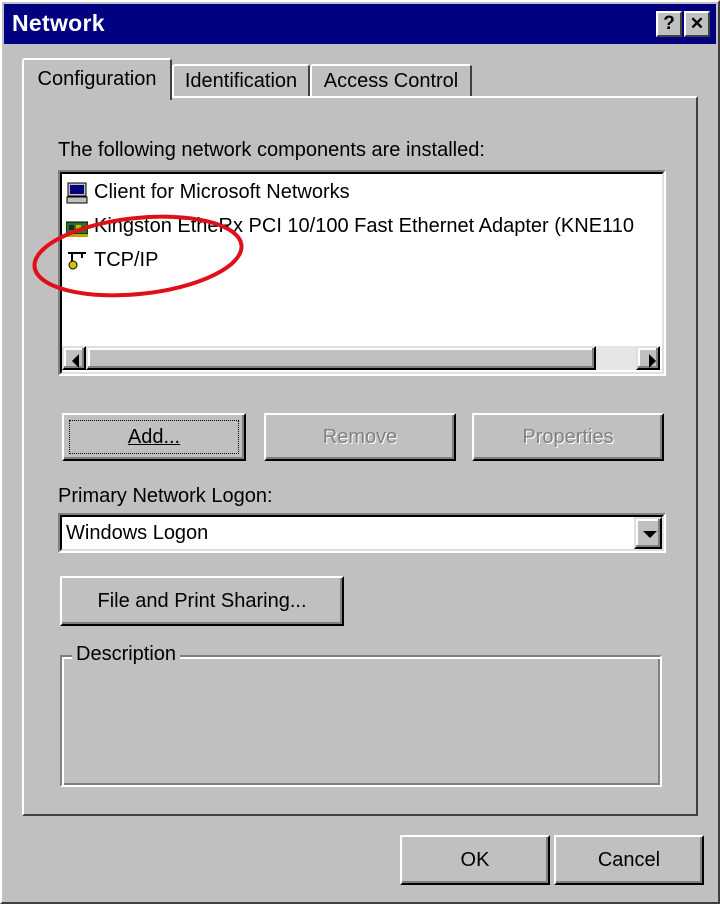 The image size is (720, 904). I want to click on tab-access-control: Access Control, so click(391, 81).